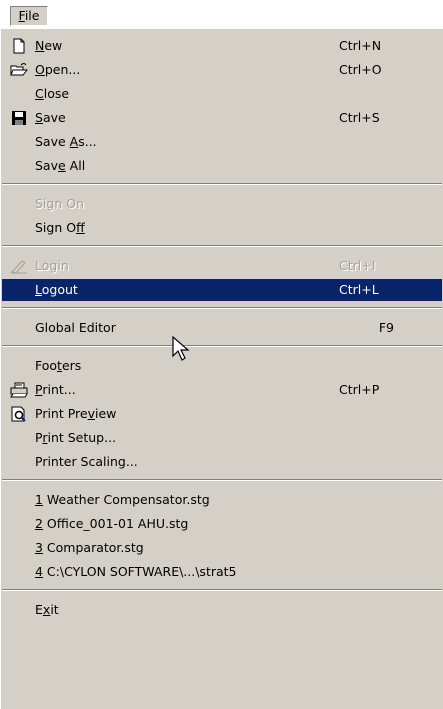 The width and height of the screenshot is (443, 709). What do you see at coordinates (386, 327) in the screenshot?
I see `shortcut-label: F9` at bounding box center [386, 327].